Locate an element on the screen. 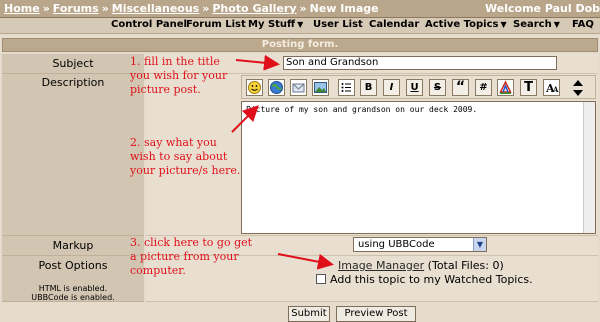  color-icon is located at coordinates (505, 87).